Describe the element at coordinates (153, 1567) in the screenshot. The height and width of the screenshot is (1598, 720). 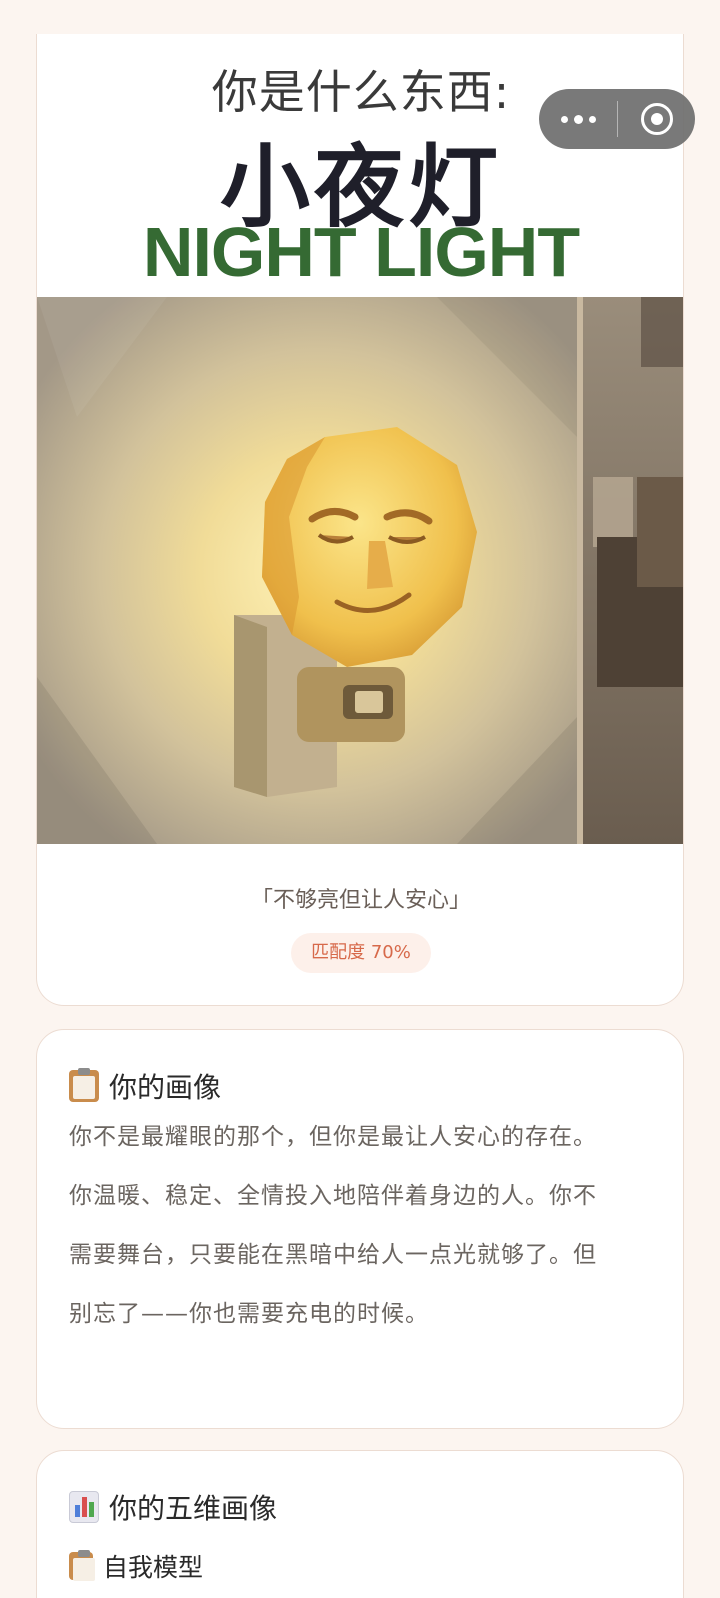
I see `dimension-item-label: 自我模型` at that location.